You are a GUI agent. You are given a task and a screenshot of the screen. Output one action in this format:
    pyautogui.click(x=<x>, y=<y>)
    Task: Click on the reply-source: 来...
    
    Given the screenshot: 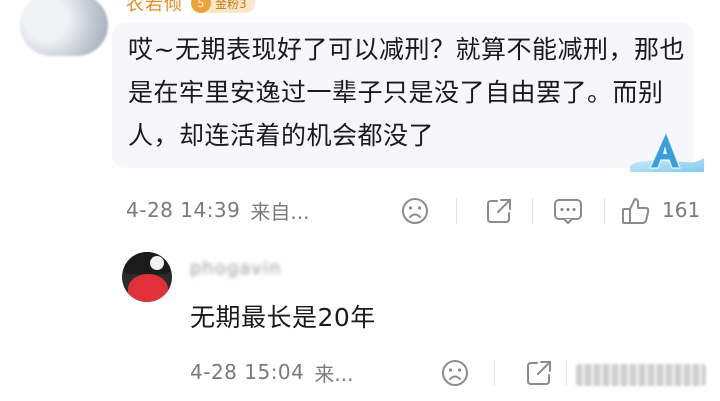 What is the action you would take?
    pyautogui.click(x=333, y=372)
    